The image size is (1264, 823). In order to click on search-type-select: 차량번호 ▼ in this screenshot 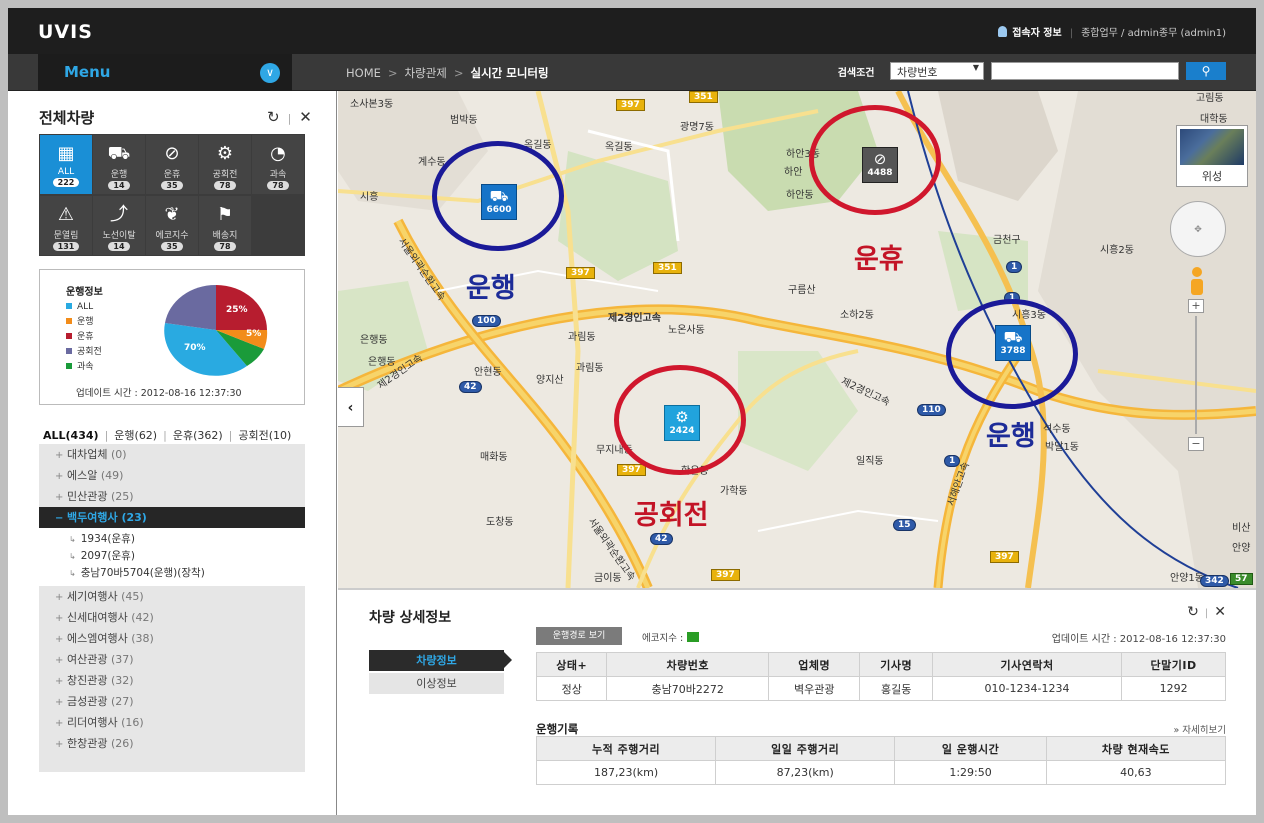, I will do `click(937, 71)`.